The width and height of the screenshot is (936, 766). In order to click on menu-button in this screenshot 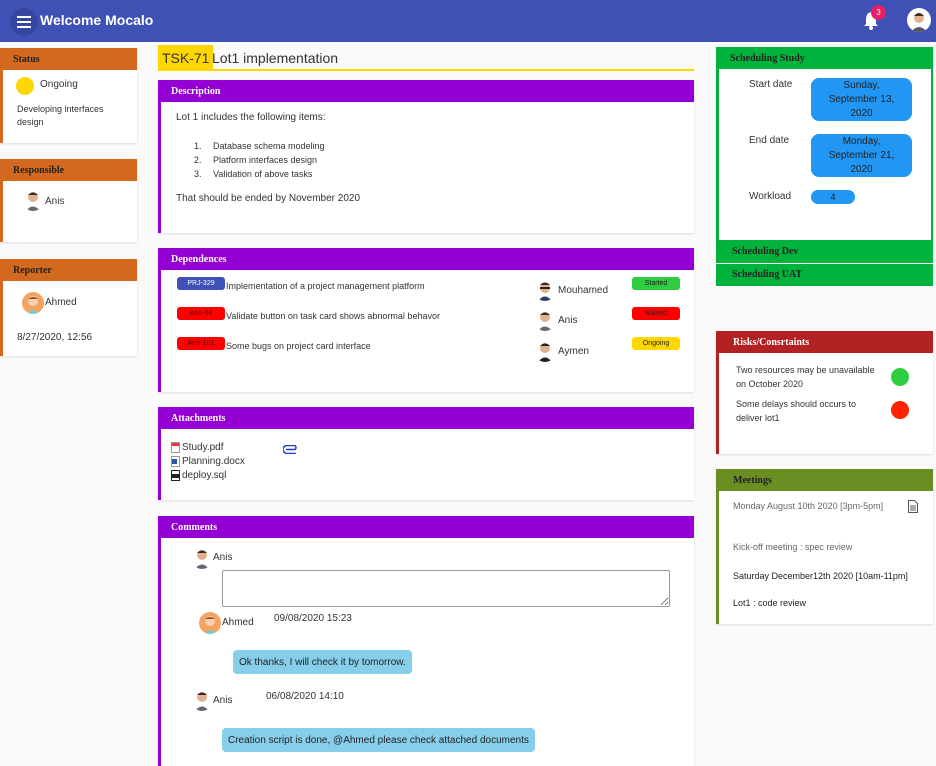, I will do `click(24, 22)`.